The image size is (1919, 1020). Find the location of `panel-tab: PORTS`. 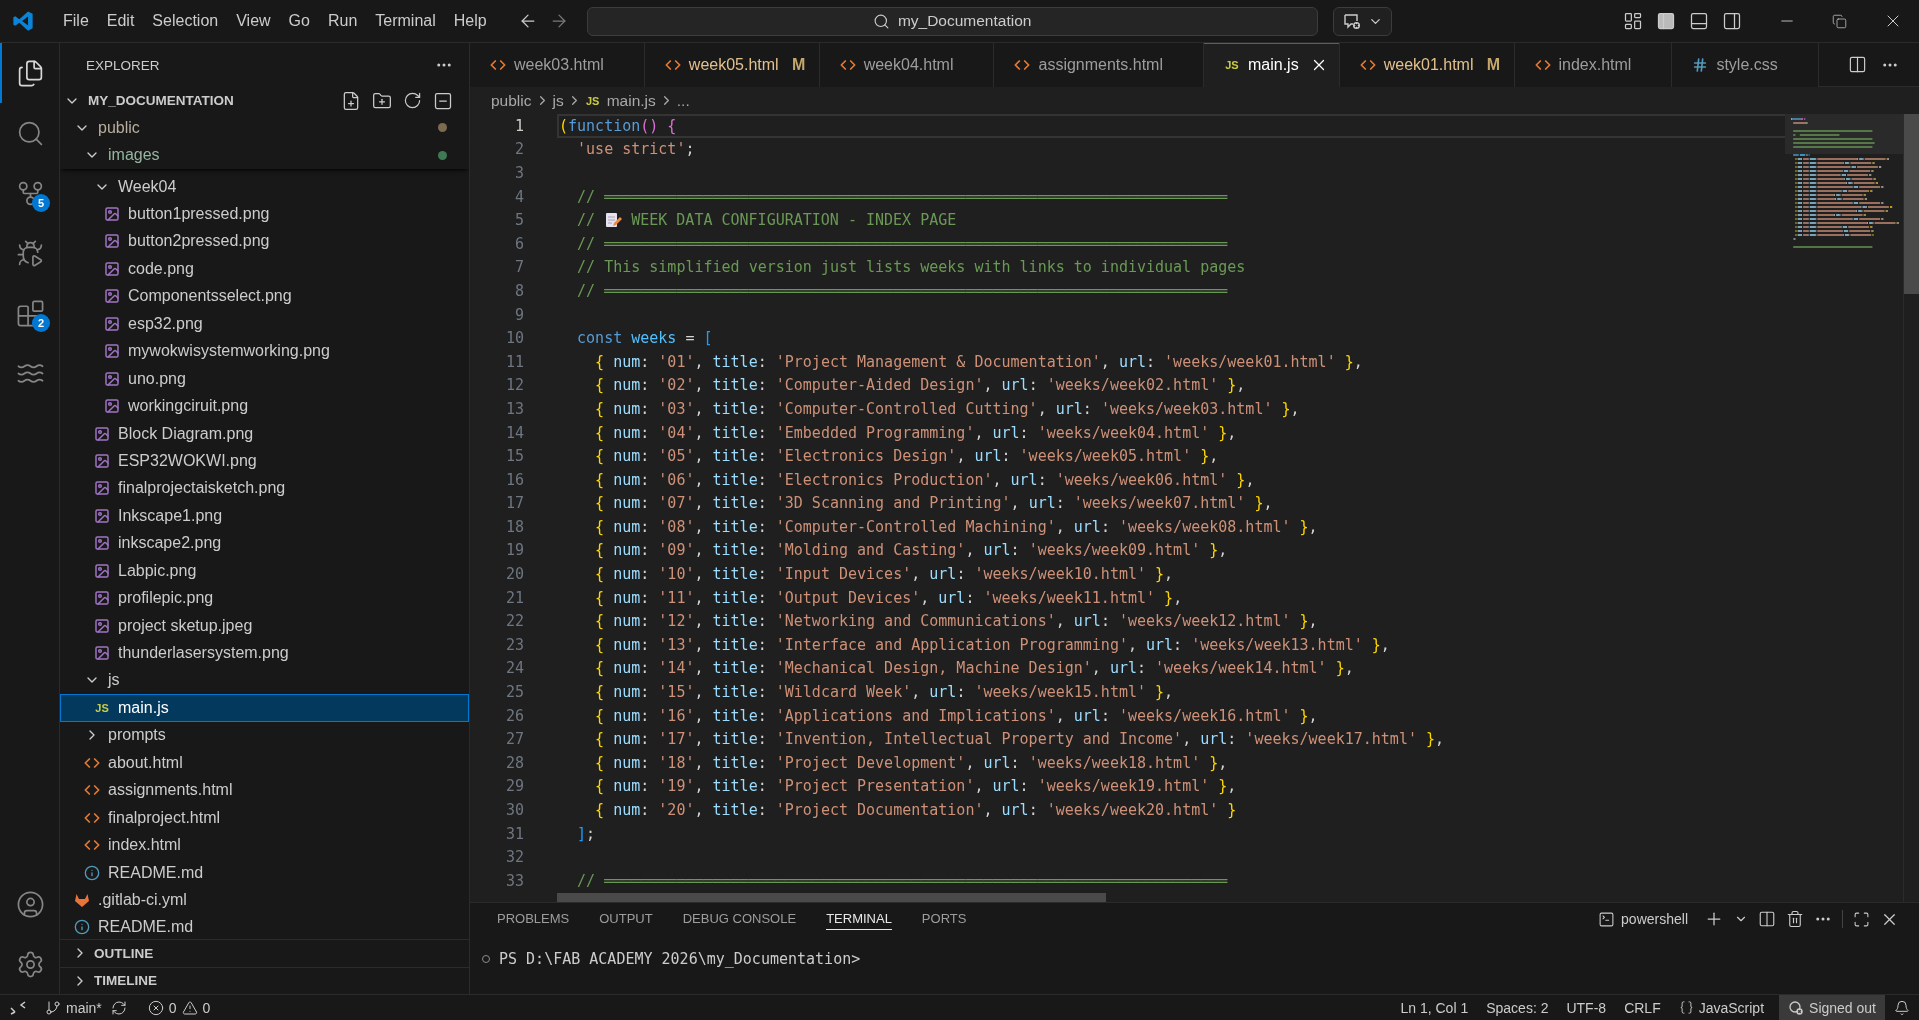

panel-tab: PORTS is located at coordinates (944, 919).